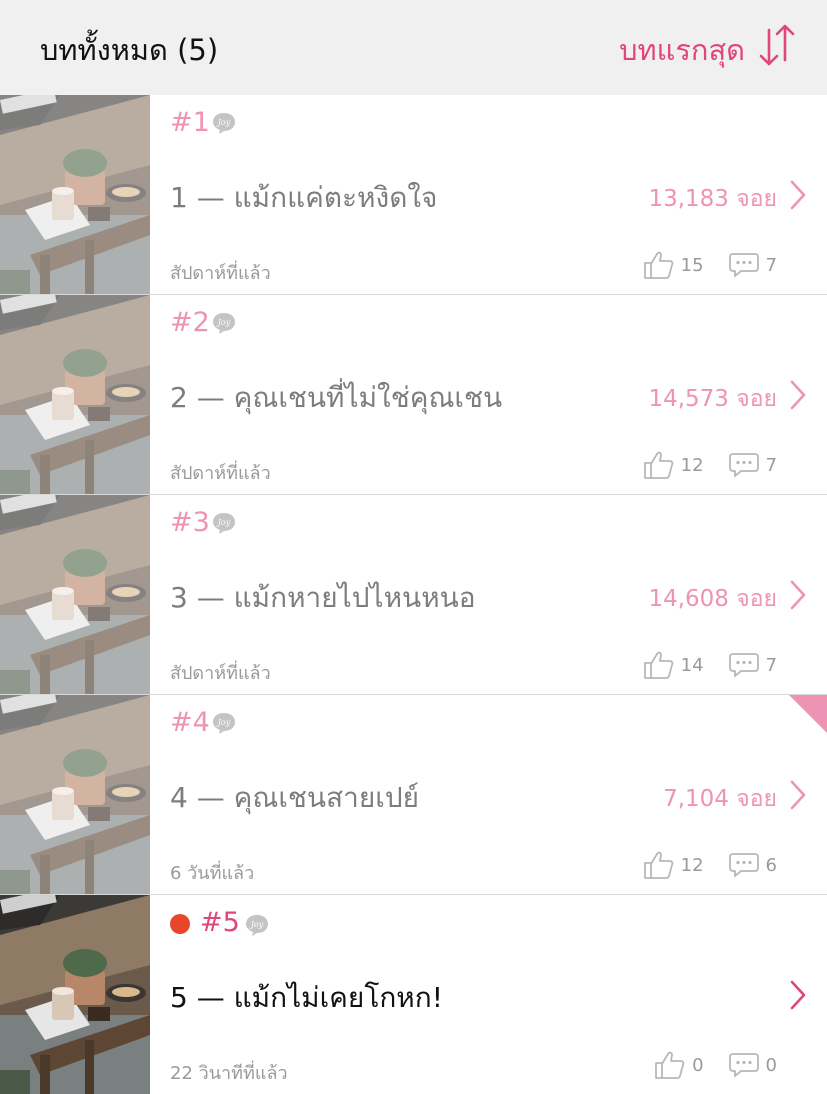  Describe the element at coordinates (808, 714) in the screenshot. I see `corner-flag` at that location.